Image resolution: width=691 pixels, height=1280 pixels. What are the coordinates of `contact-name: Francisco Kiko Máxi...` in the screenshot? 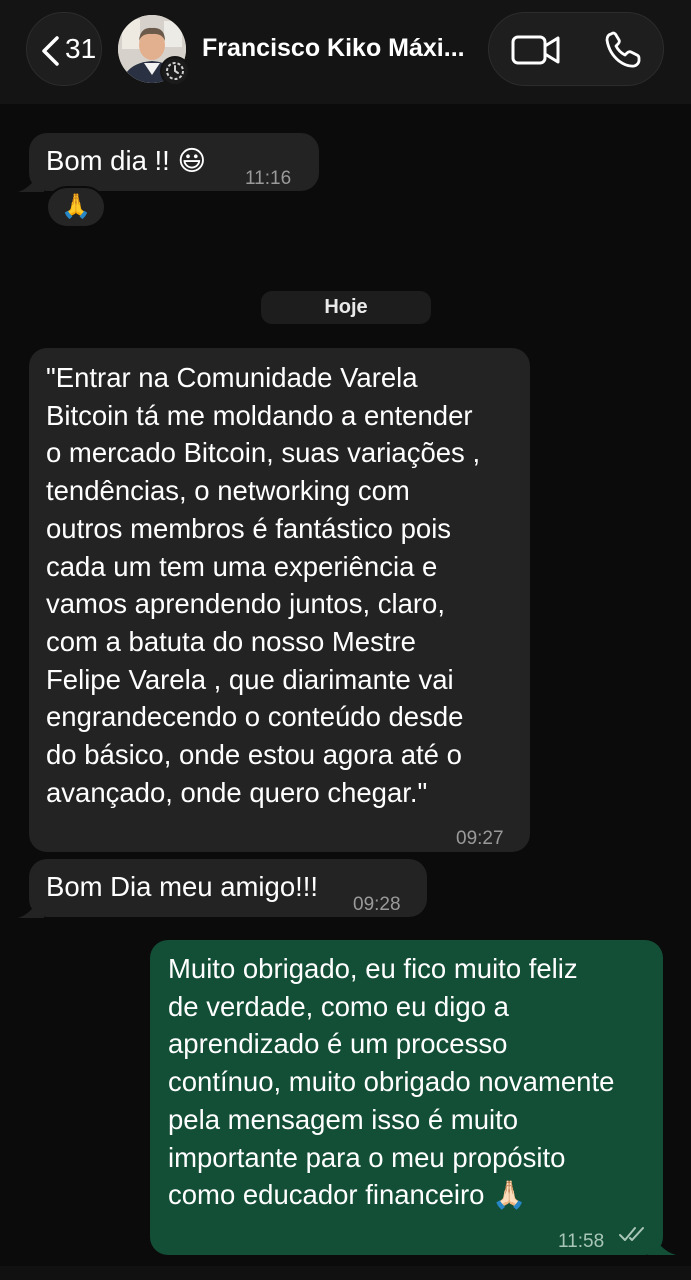 It's located at (333, 48).